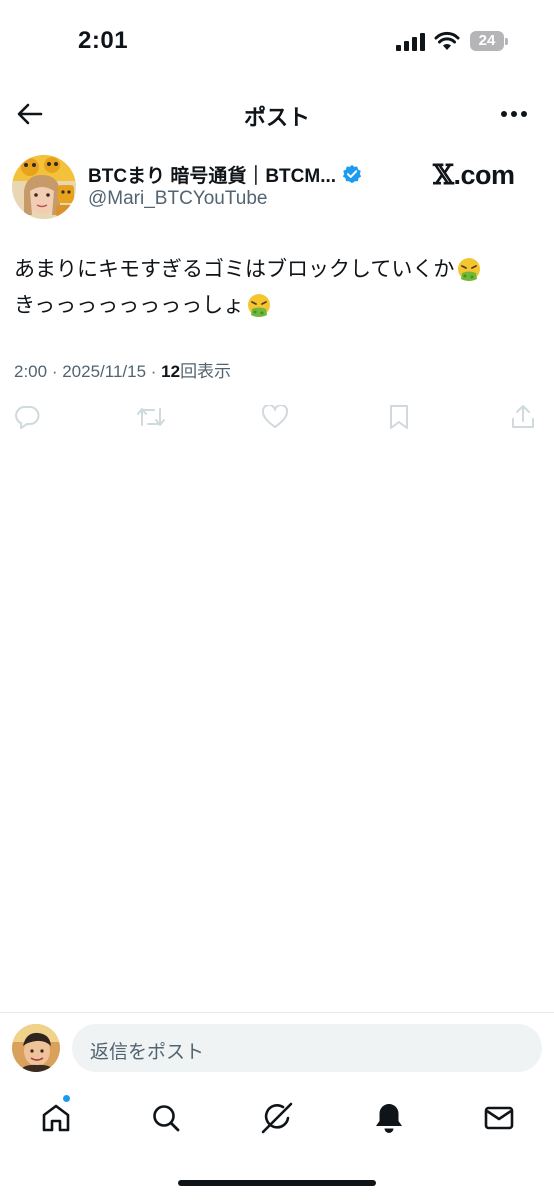  I want to click on reply-icon, so click(27, 417).